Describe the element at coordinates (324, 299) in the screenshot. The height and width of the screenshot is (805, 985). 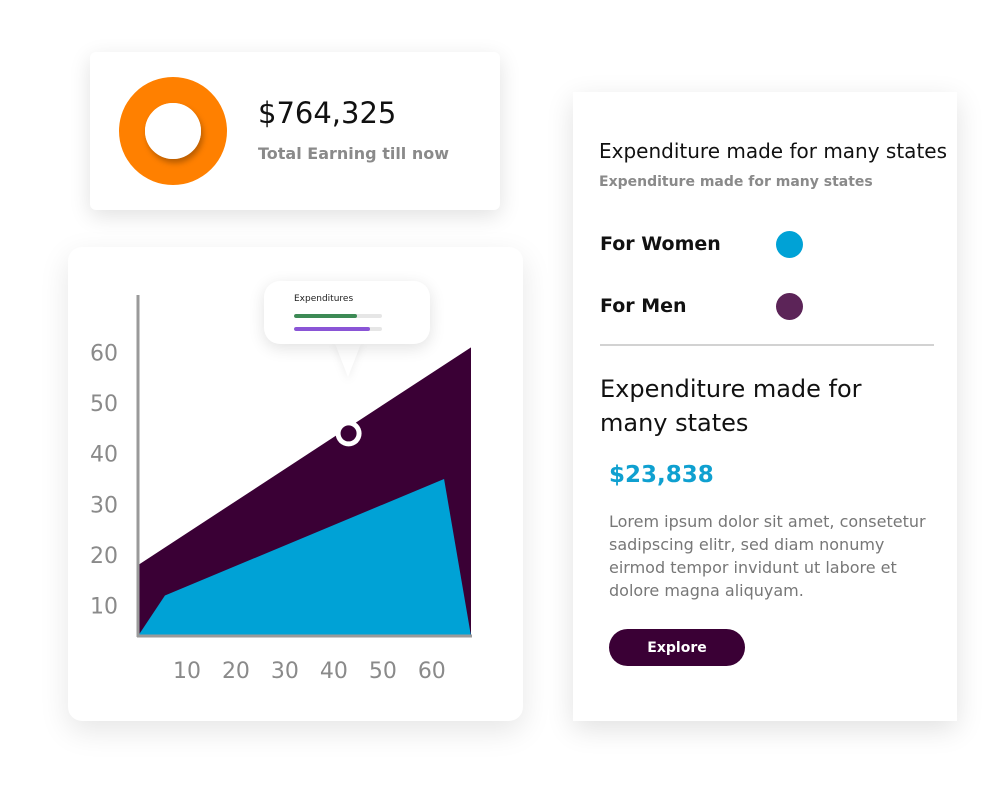
I see `tooltip-title: Expenditures` at that location.